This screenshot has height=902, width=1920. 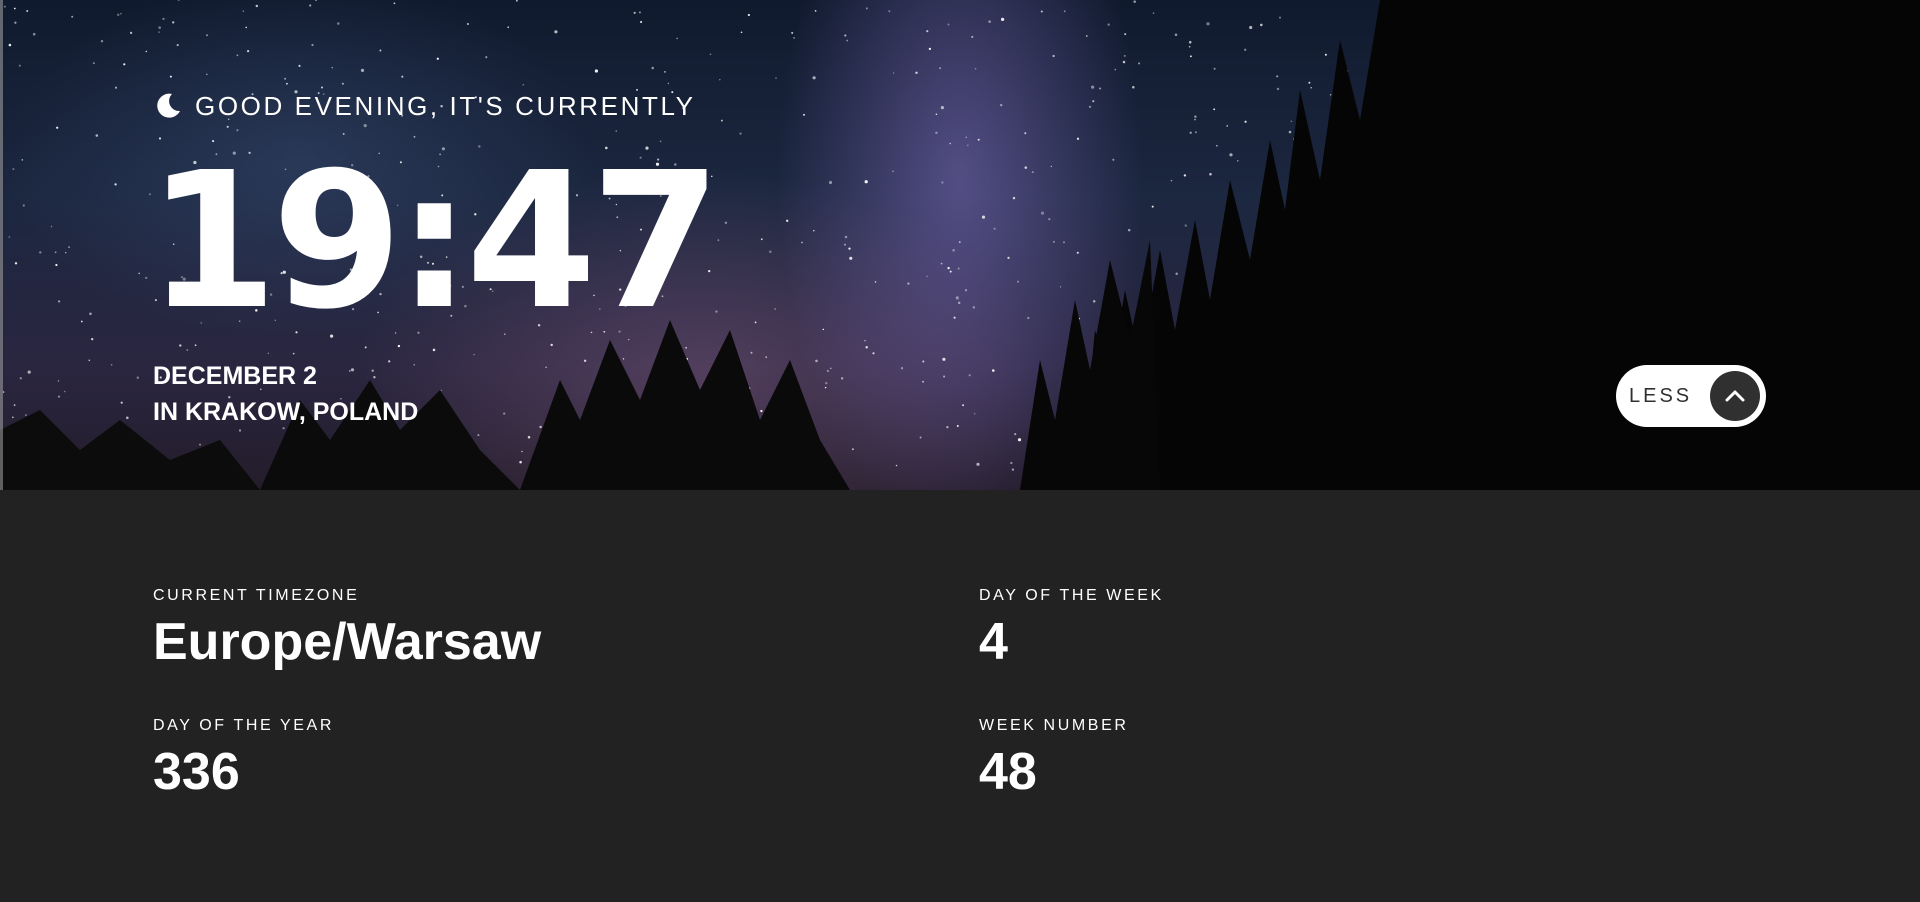 What do you see at coordinates (347, 642) in the screenshot?
I see `timezone-value: Europe/Warsaw` at bounding box center [347, 642].